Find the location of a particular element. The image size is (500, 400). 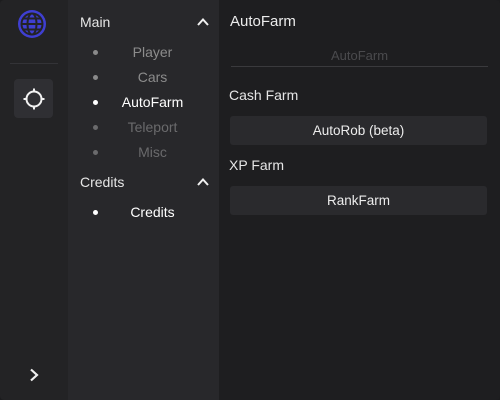

section-title: Main is located at coordinates (95, 22).